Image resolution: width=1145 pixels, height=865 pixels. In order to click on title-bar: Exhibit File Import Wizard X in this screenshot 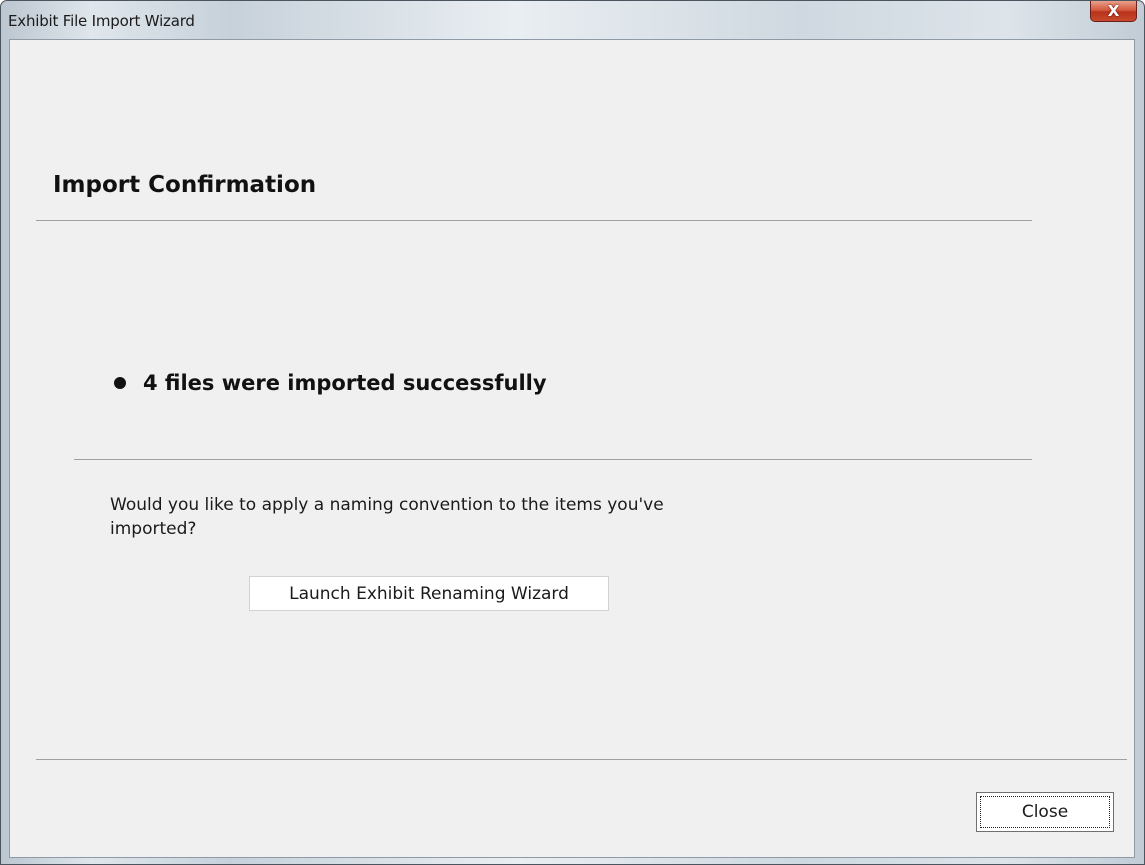, I will do `click(572, 20)`.